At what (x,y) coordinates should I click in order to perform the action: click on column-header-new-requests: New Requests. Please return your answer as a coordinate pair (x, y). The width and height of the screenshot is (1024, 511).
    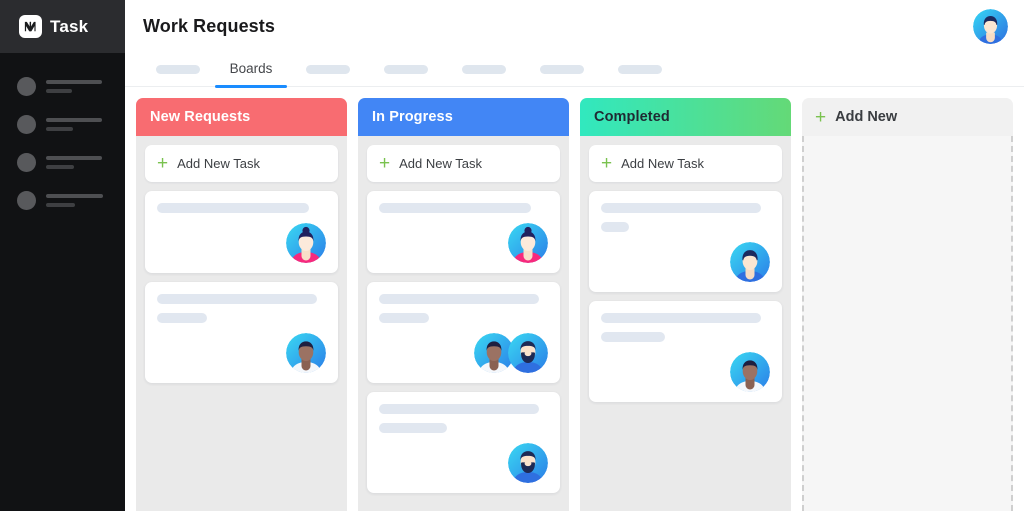
    Looking at the image, I should click on (241, 117).